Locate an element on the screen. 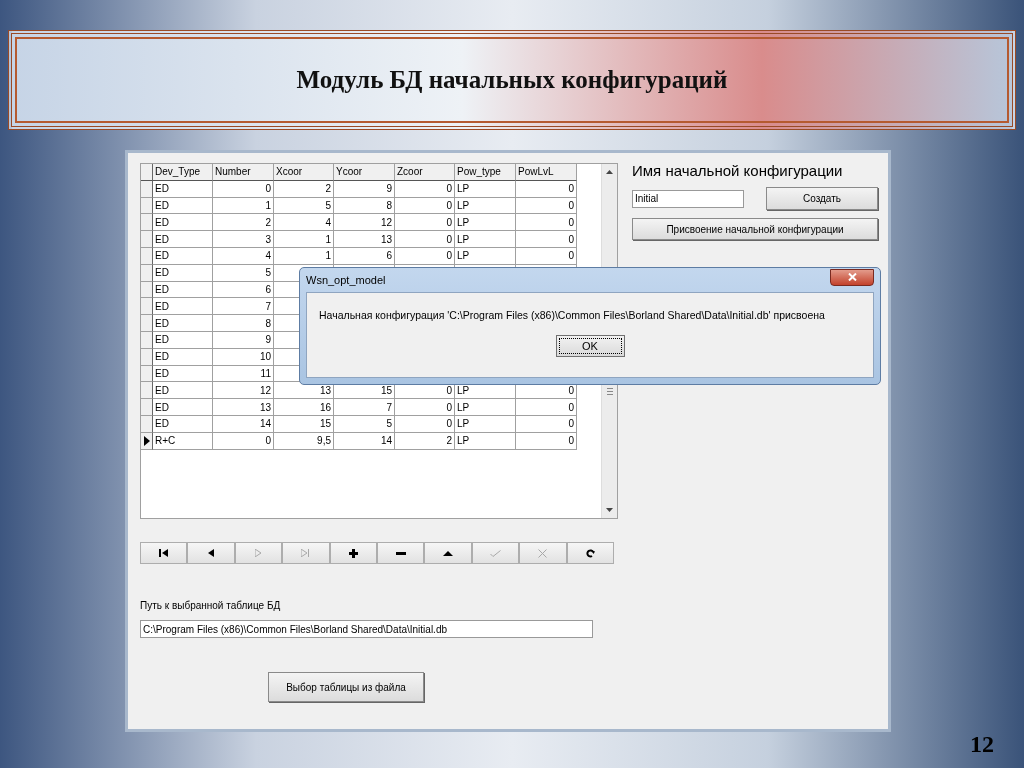 The width and height of the screenshot is (1024, 768). dialog-message: Начальная конфигурация 'C:\Program Files (x86)\Common Files\Borland Shared\Data\Initial.db' присвоена is located at coordinates (571, 315).